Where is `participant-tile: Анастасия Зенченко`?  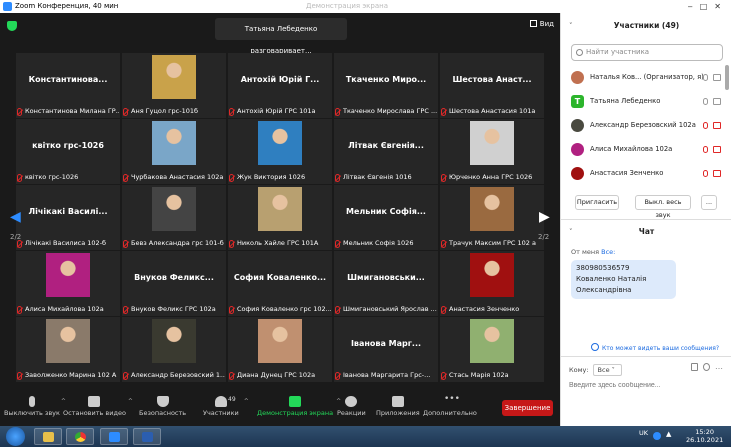
participant-tile: Анастасия Зенченко is located at coordinates (492, 283).